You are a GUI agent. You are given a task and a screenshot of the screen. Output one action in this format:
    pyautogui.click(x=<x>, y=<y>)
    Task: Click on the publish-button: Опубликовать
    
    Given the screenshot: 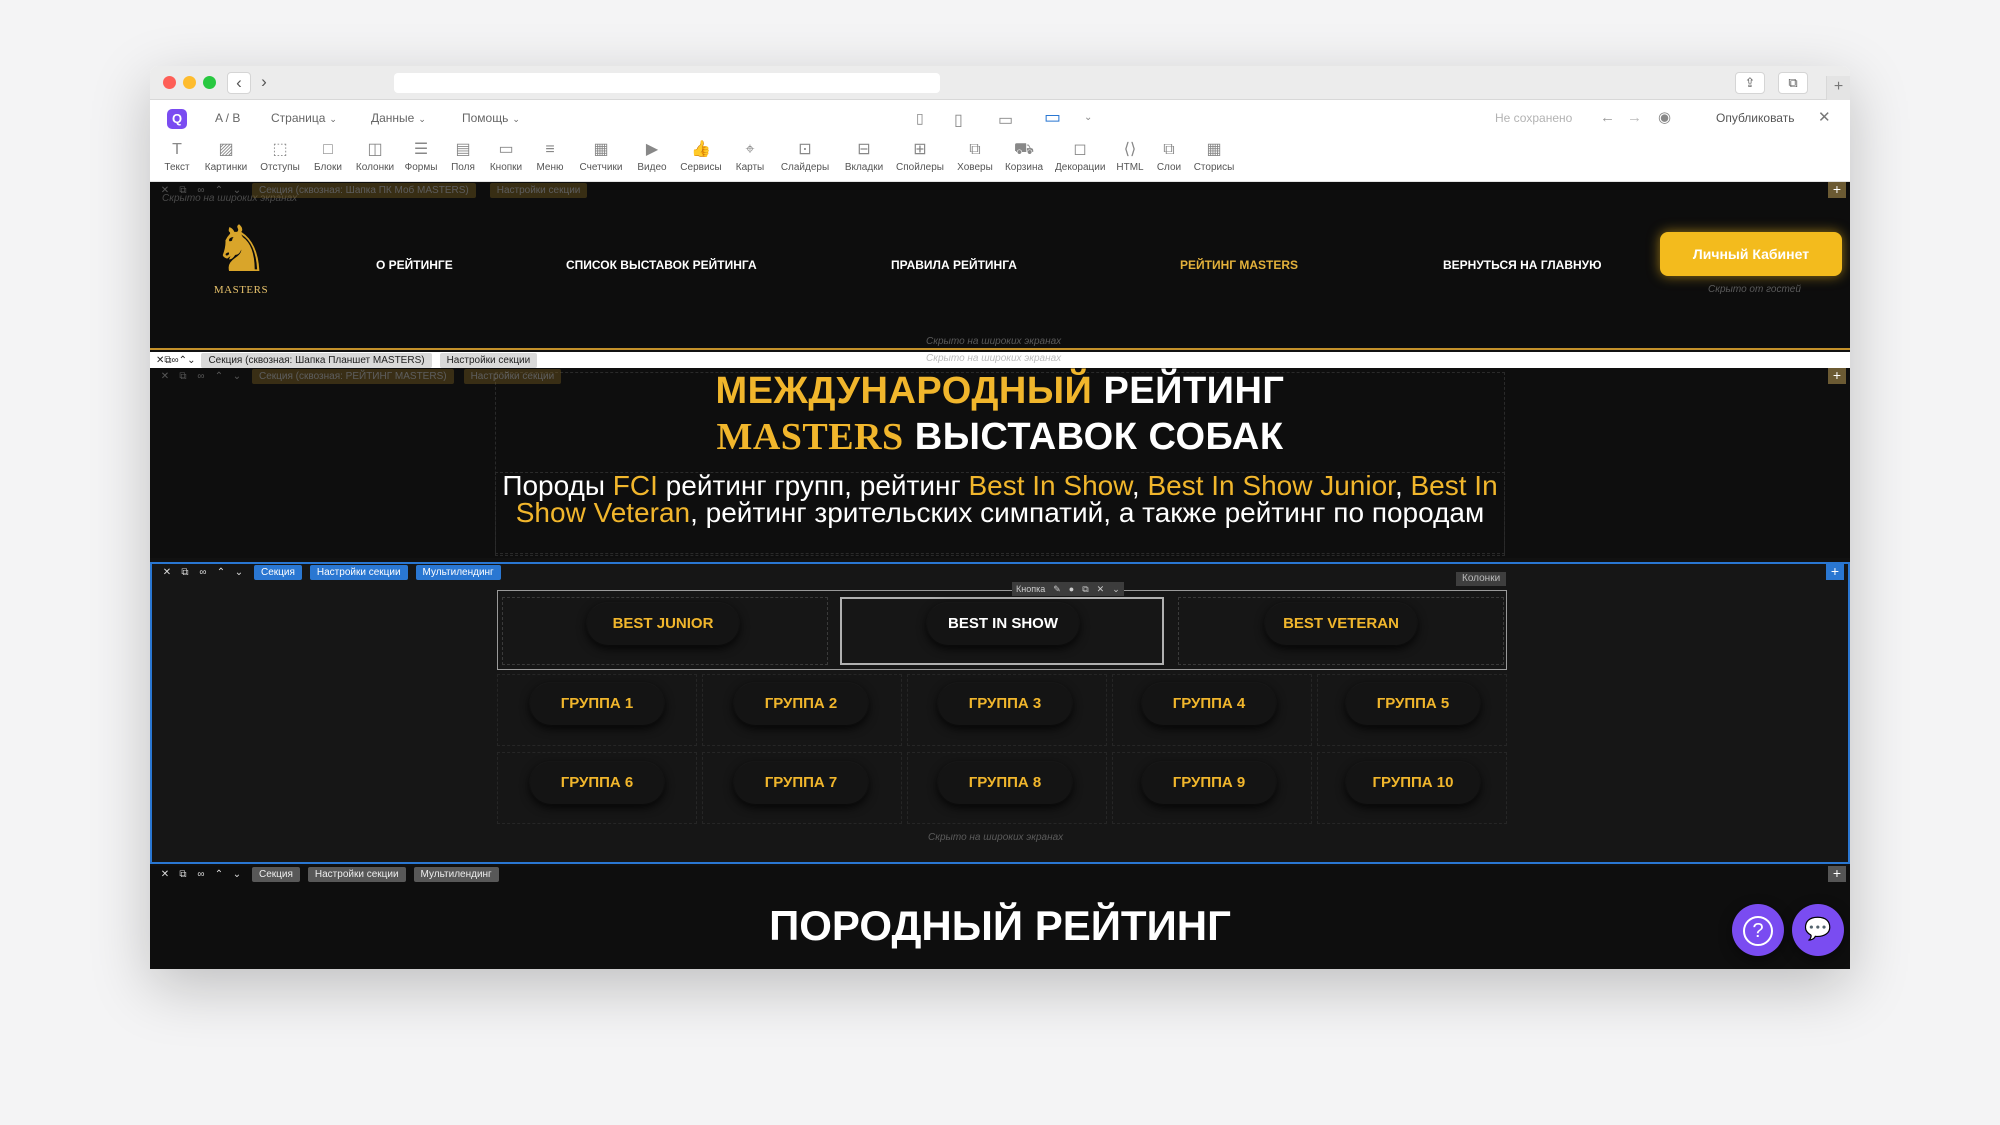 What is the action you would take?
    pyautogui.click(x=1755, y=118)
    